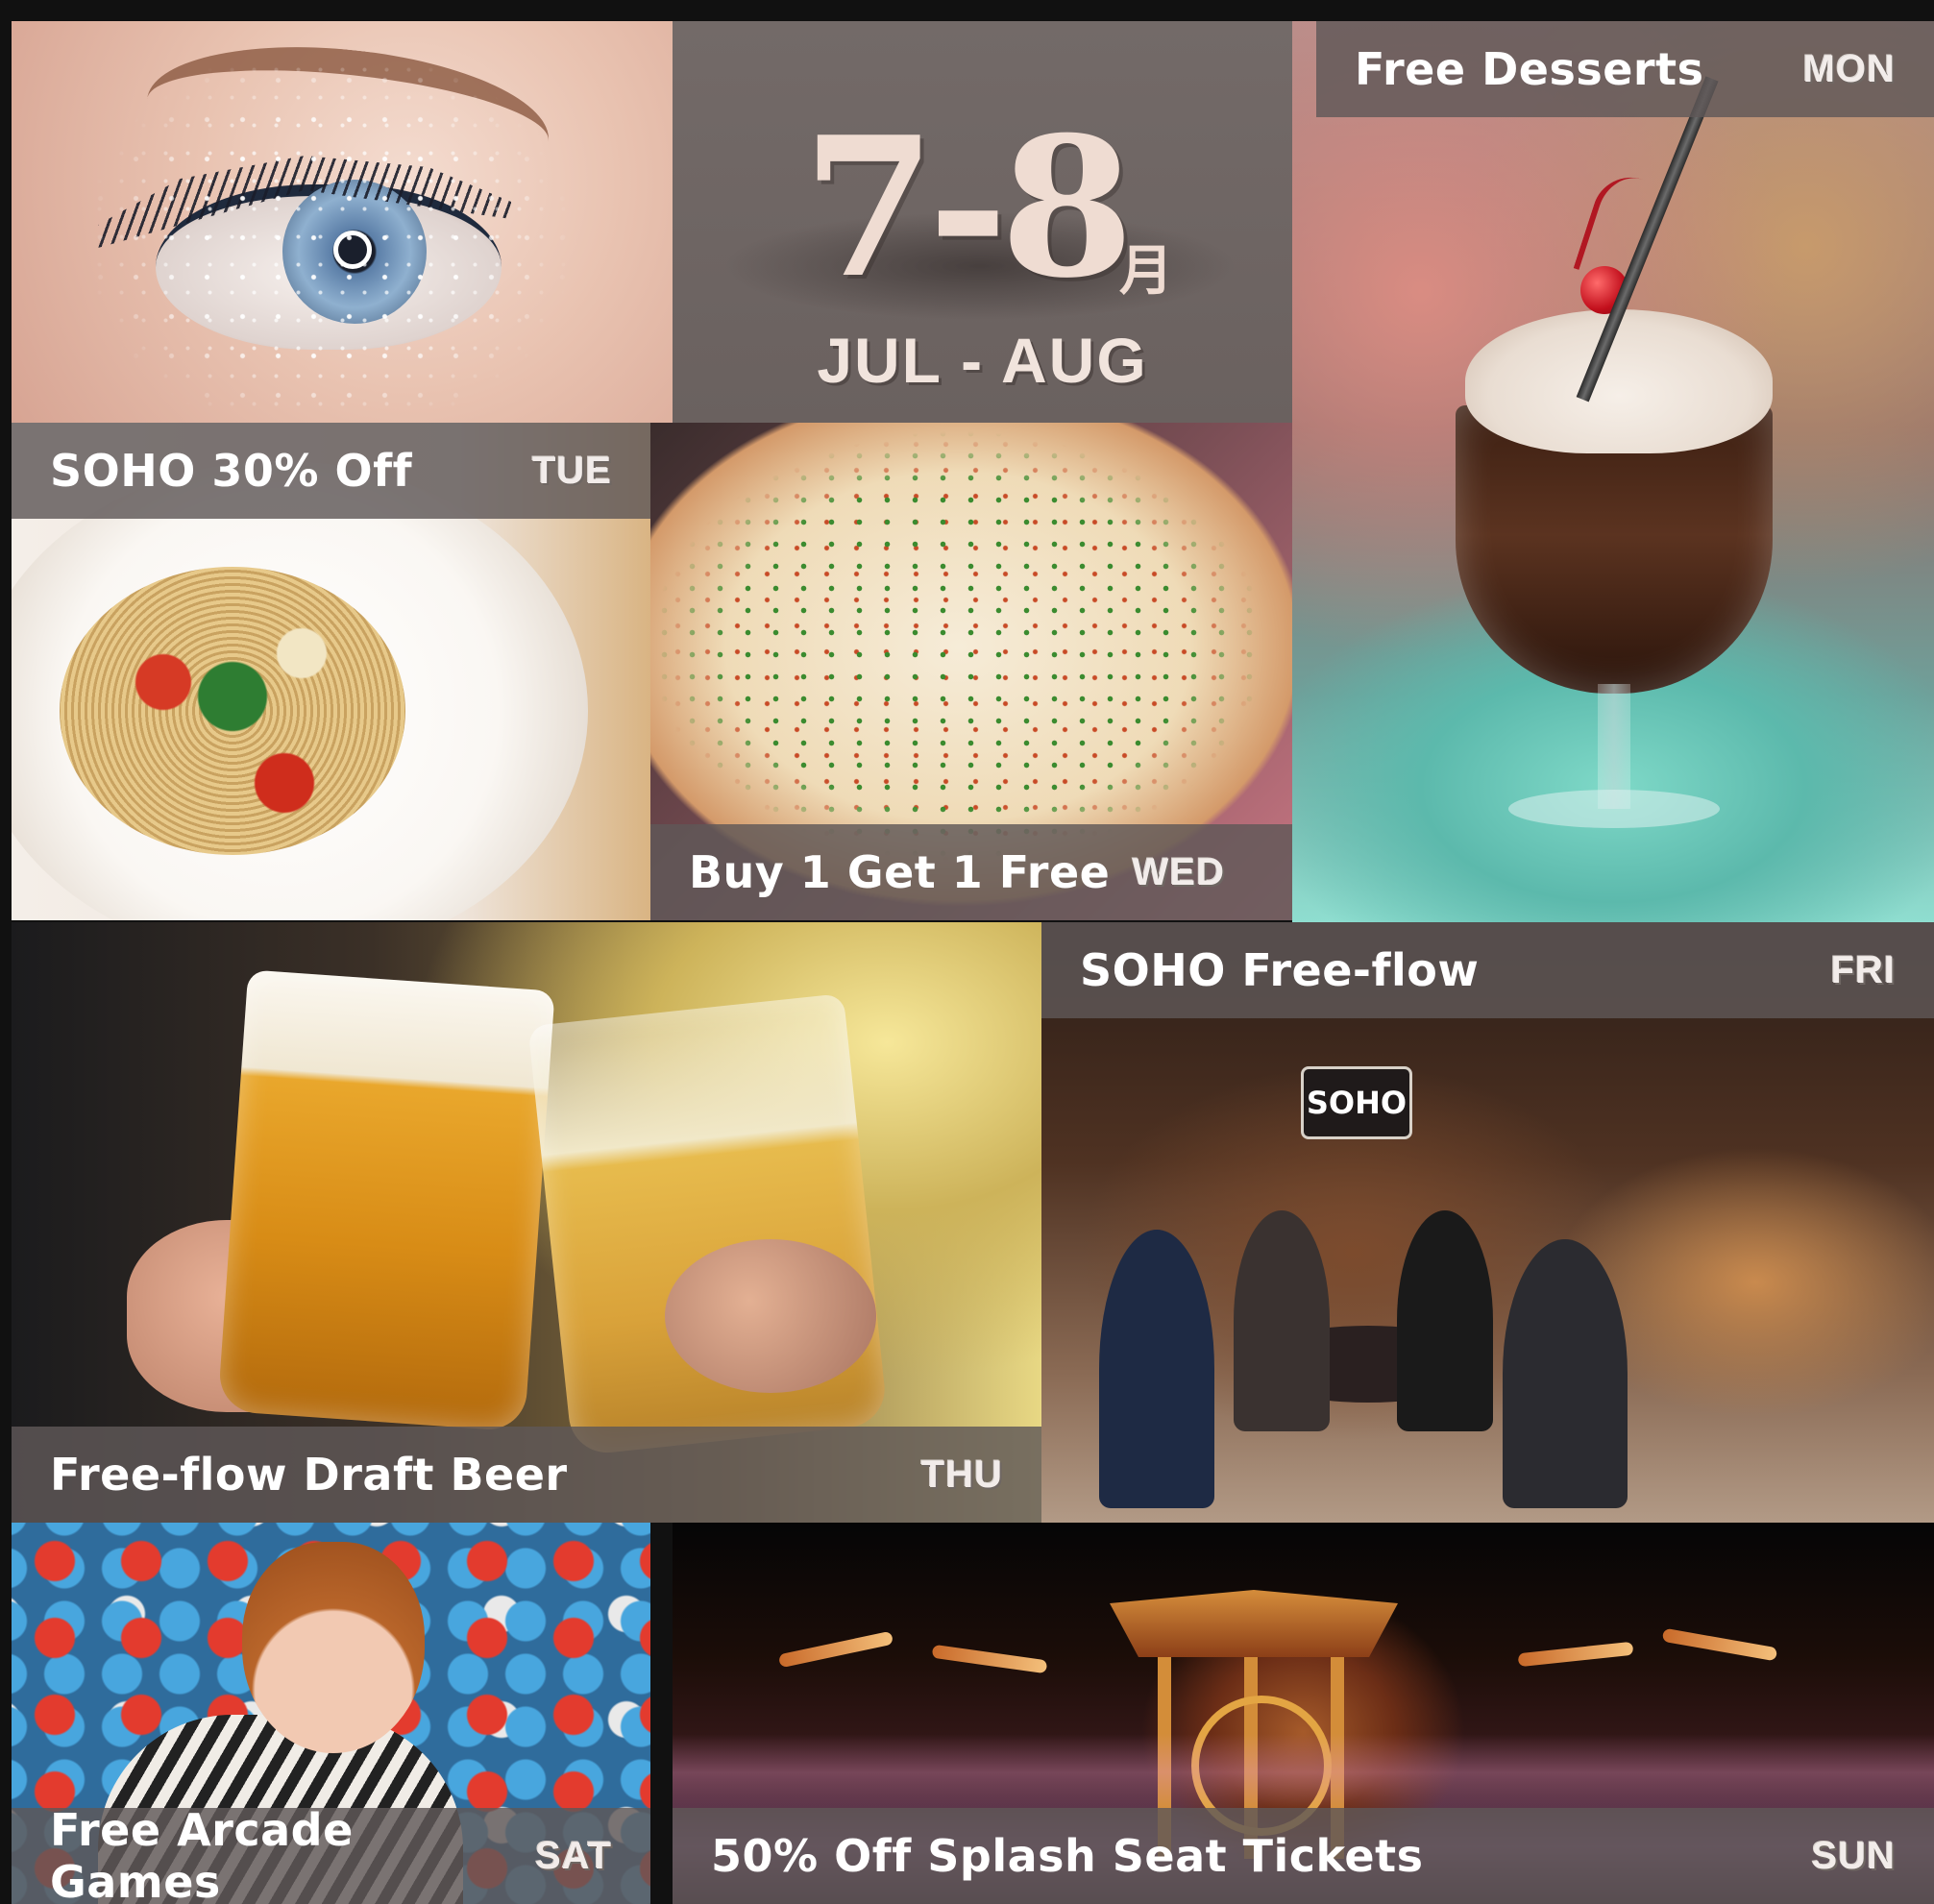 Image resolution: width=1934 pixels, height=1904 pixels. Describe the element at coordinates (572, 471) in the screenshot. I see `promo-day: TUE` at that location.